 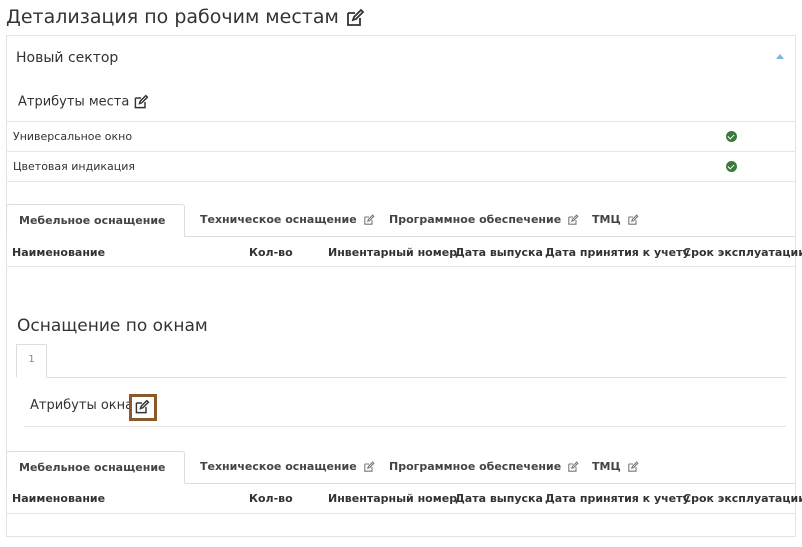 What do you see at coordinates (67, 58) in the screenshot?
I see `sector-name: Новый сектор` at bounding box center [67, 58].